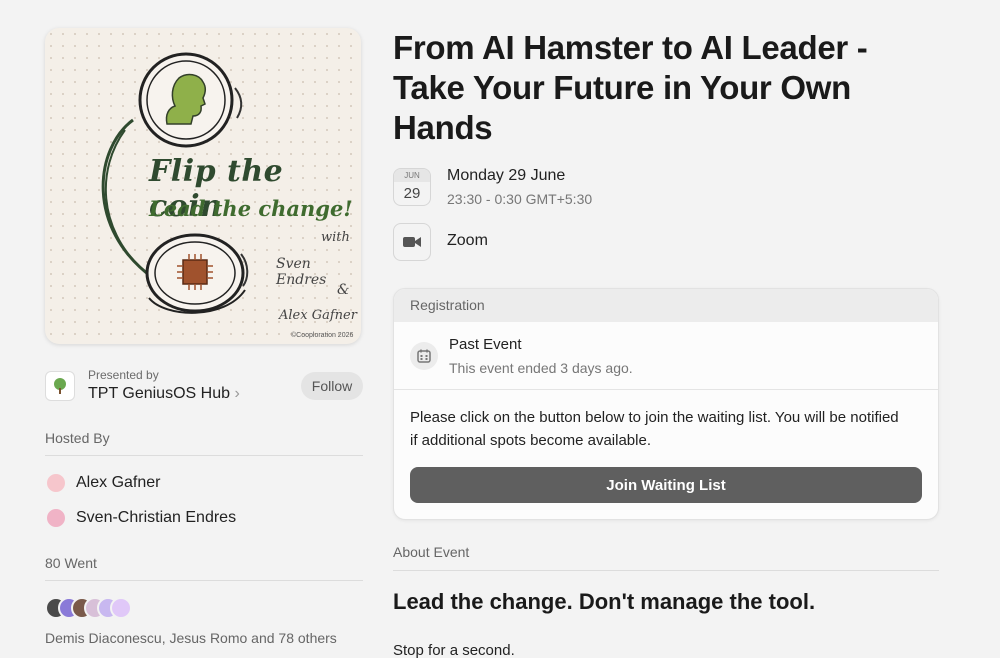 The image size is (1000, 658). I want to click on presenter-name: TPT GeniusOS Hub, so click(159, 393).